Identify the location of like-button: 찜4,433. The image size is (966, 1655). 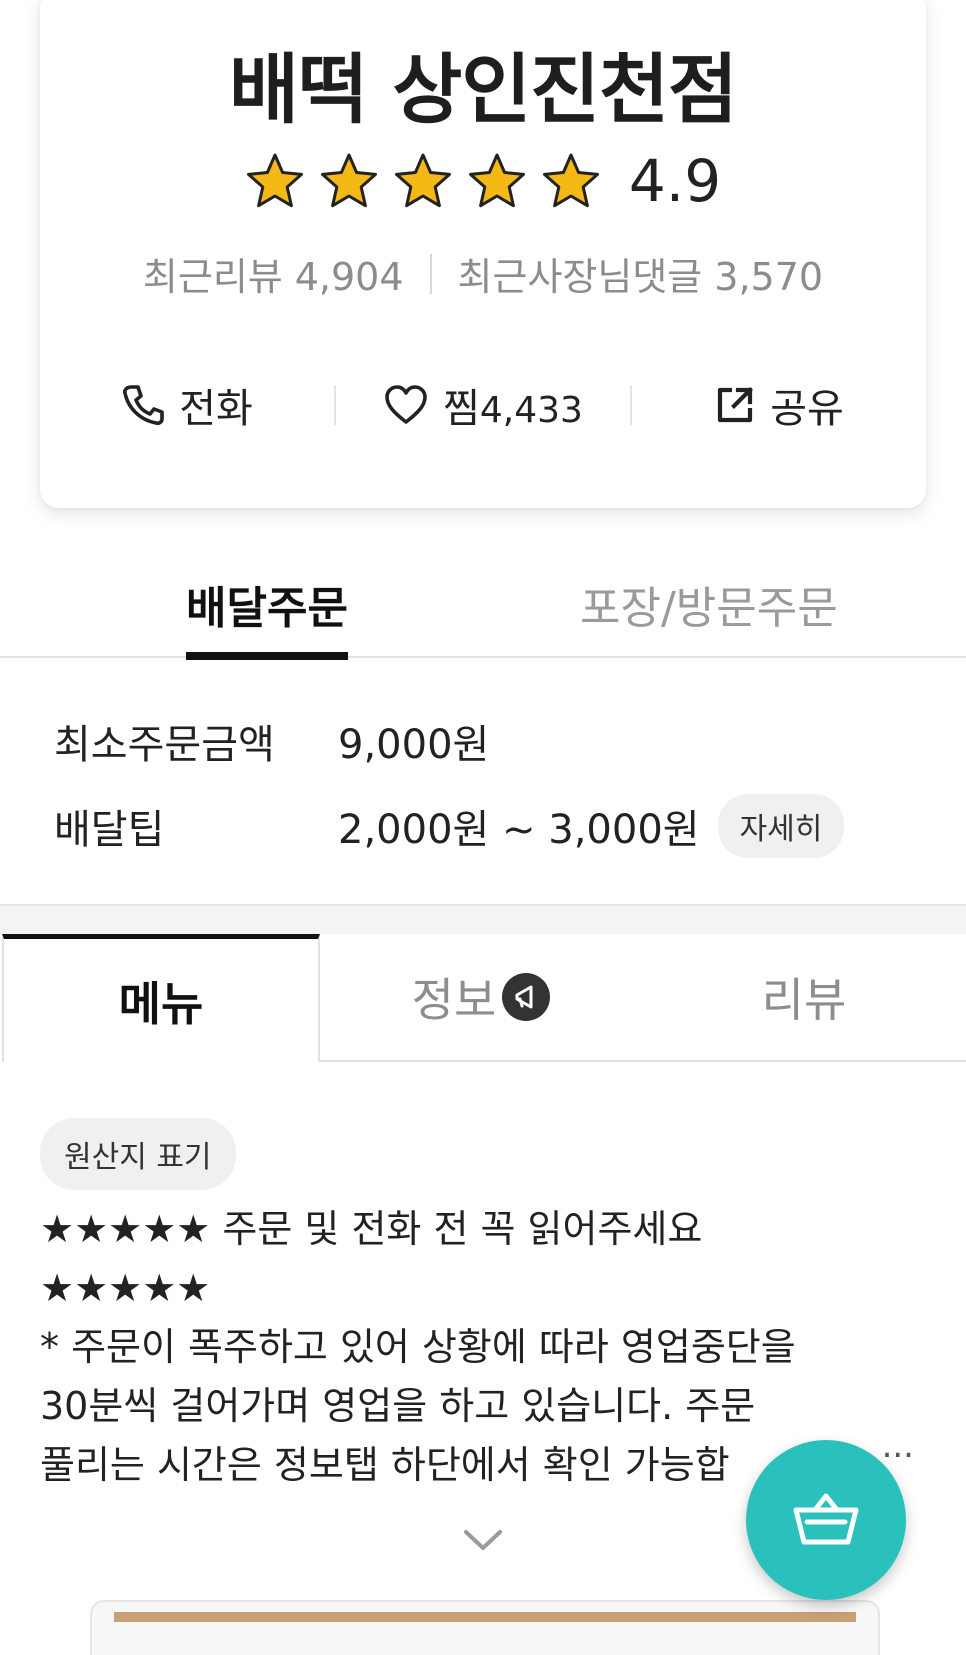
(483, 405).